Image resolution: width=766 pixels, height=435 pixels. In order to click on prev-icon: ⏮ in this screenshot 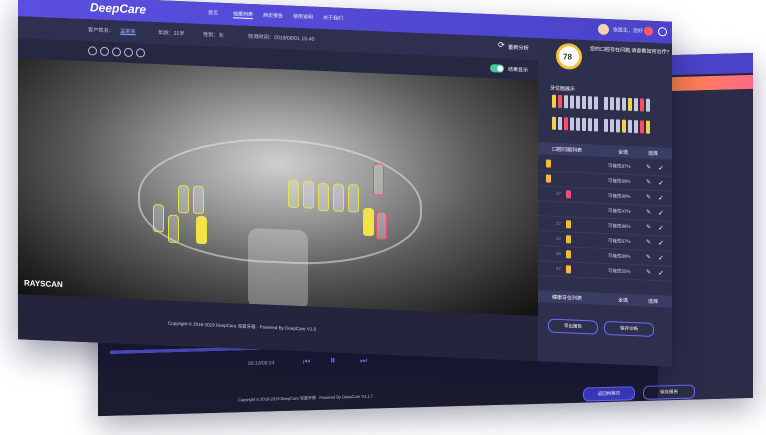, I will do `click(306, 362)`.